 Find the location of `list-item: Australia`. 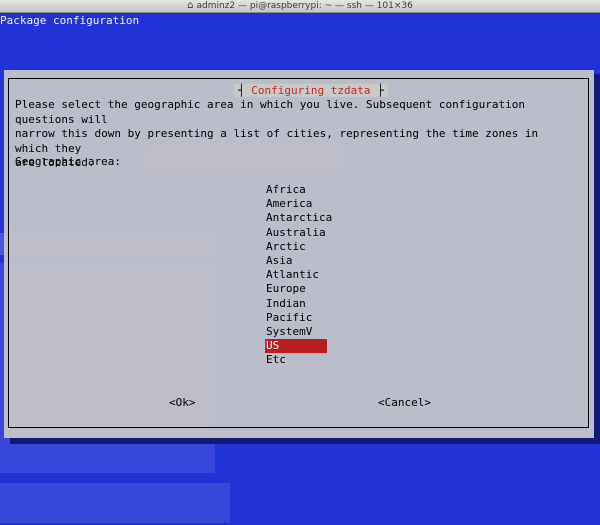

list-item: Australia is located at coordinates (296, 233).